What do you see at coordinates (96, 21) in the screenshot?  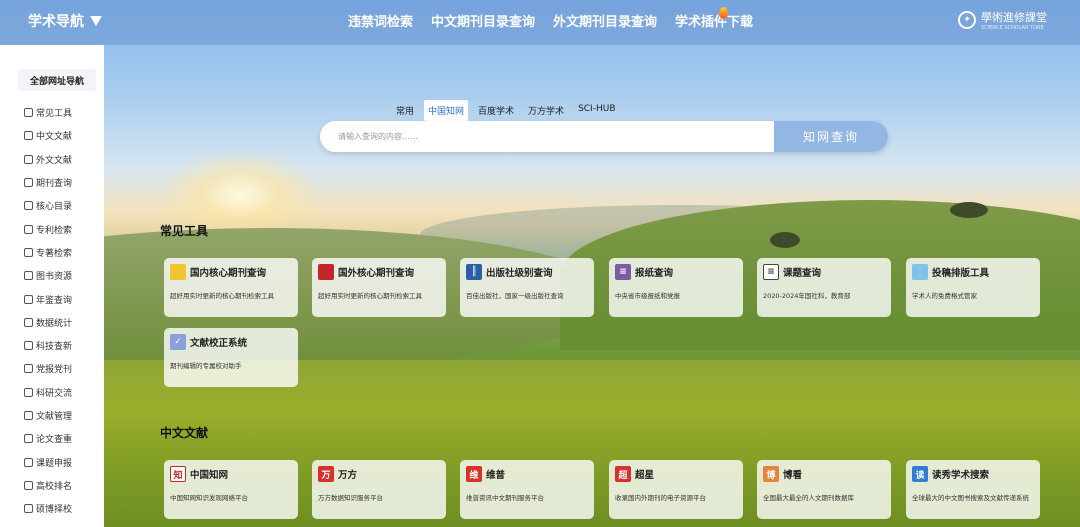 I see `dropdown-triangle-icon` at bounding box center [96, 21].